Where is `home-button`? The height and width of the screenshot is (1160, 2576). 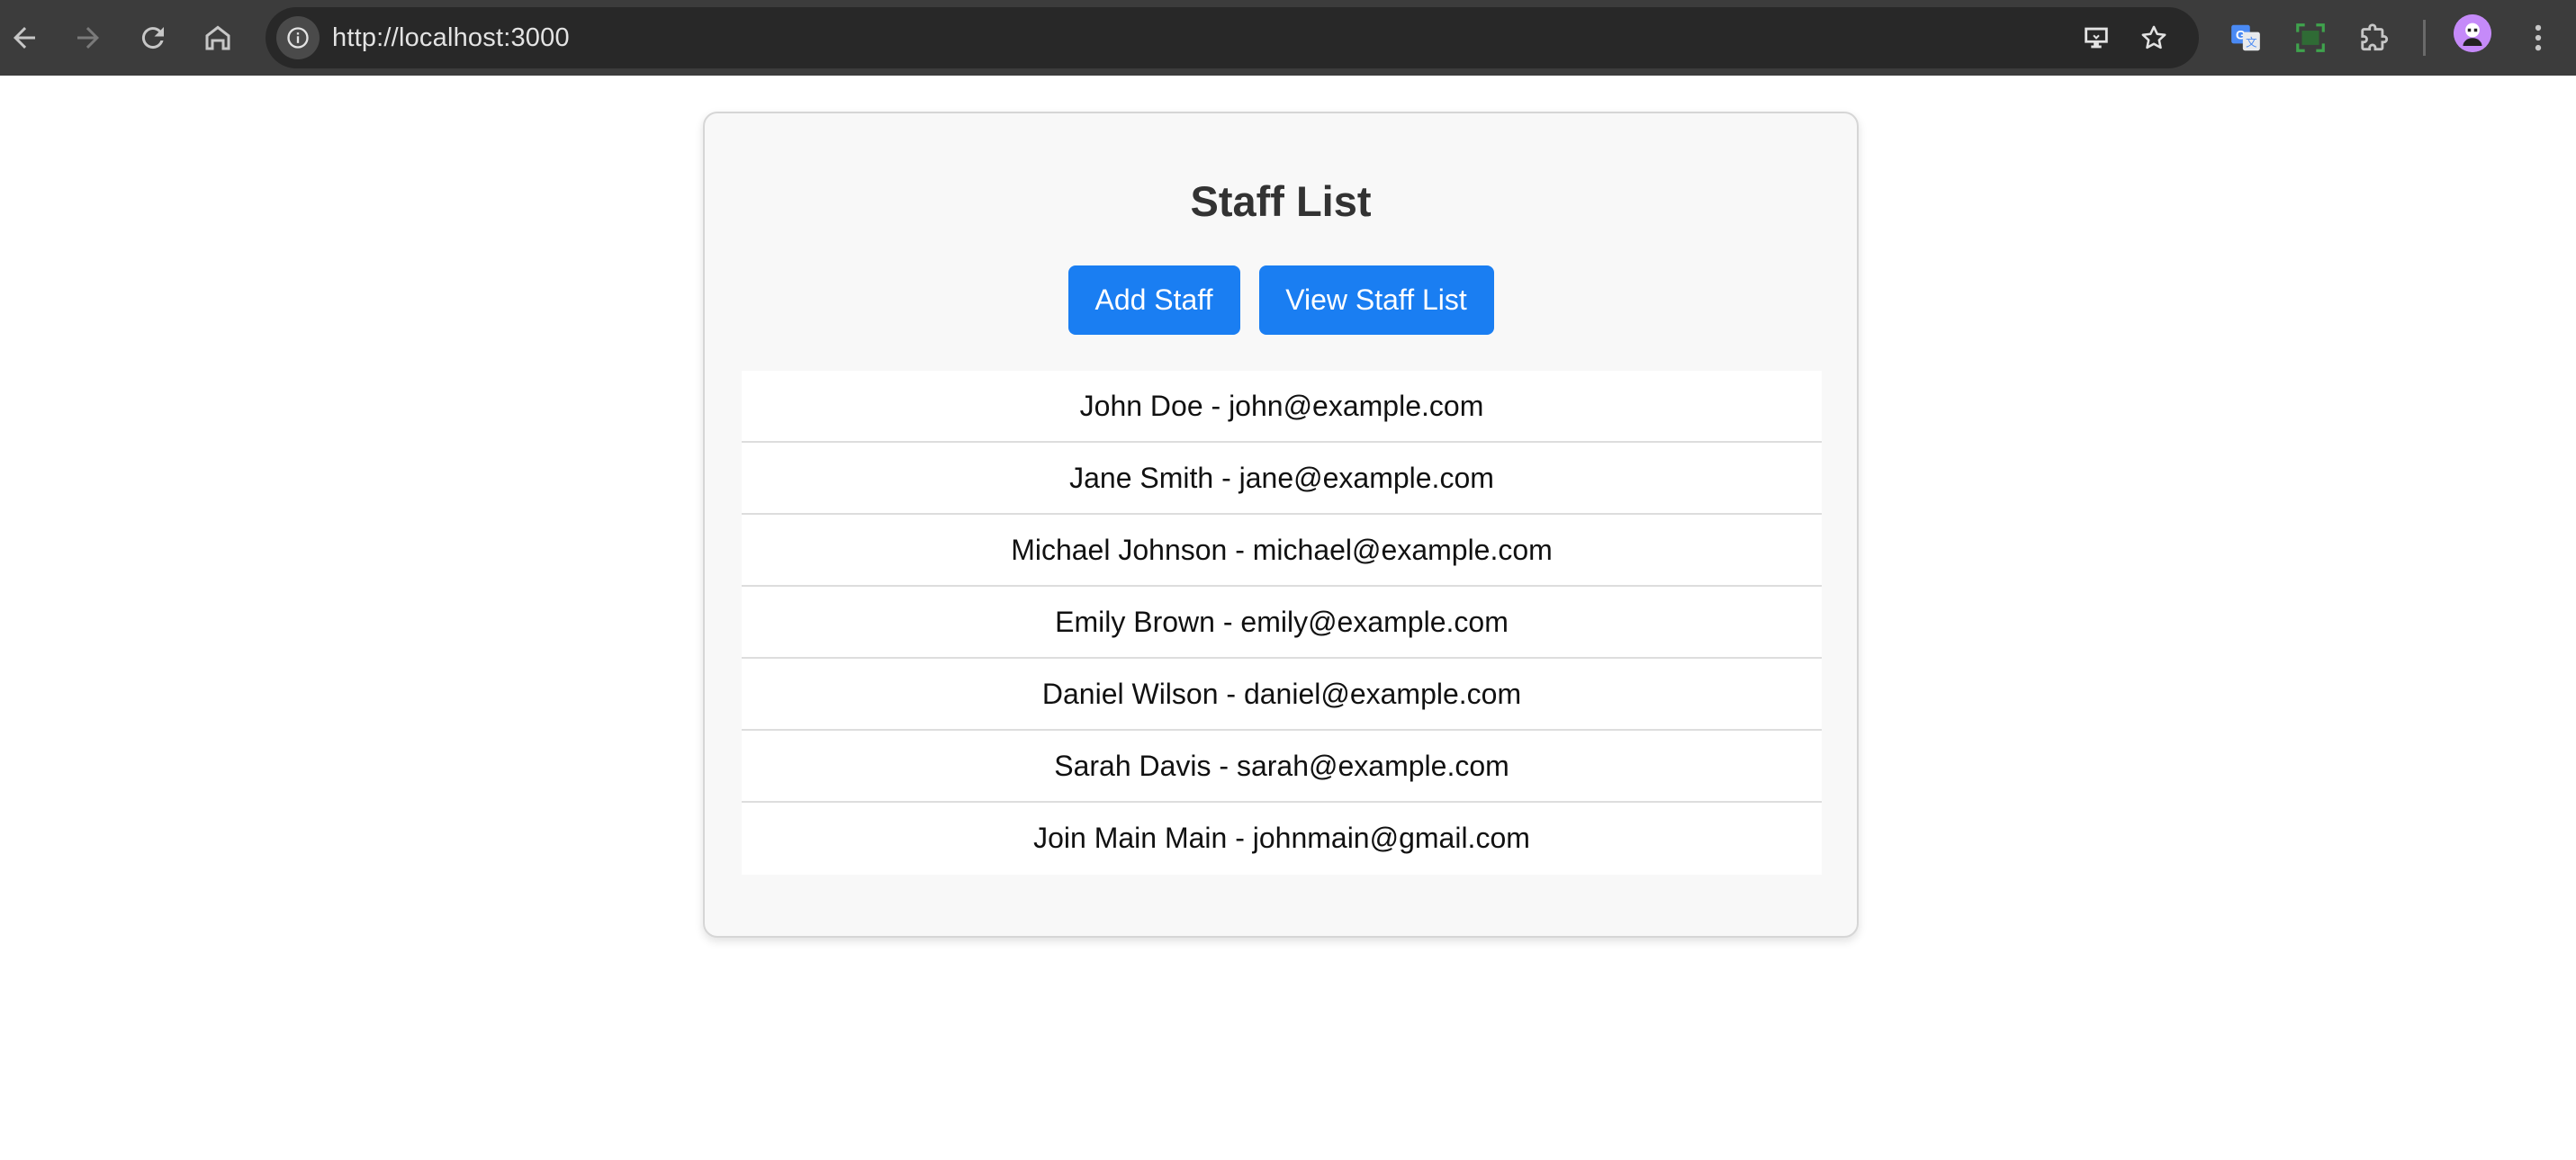 home-button is located at coordinates (218, 38).